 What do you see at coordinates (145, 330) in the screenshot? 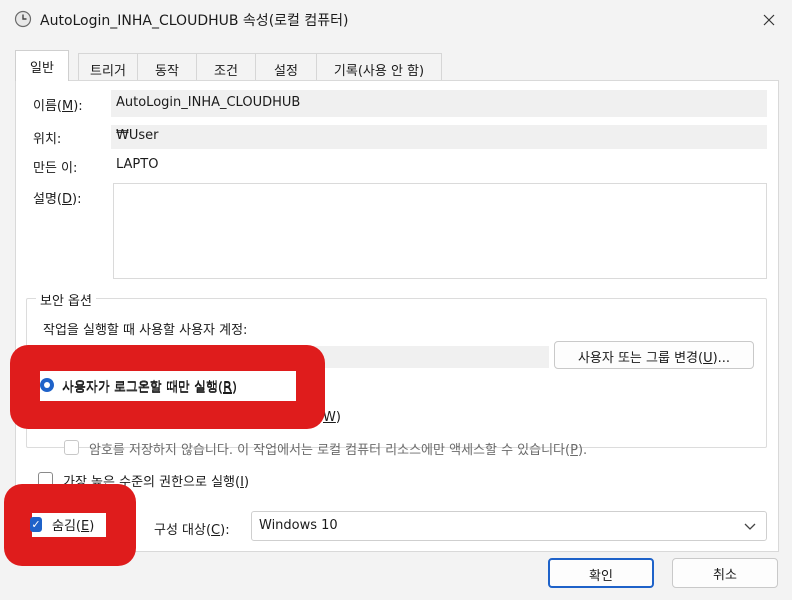
I see `user-account-prompt: 작업을 실행할 때 사용할 사용자 계정:` at bounding box center [145, 330].